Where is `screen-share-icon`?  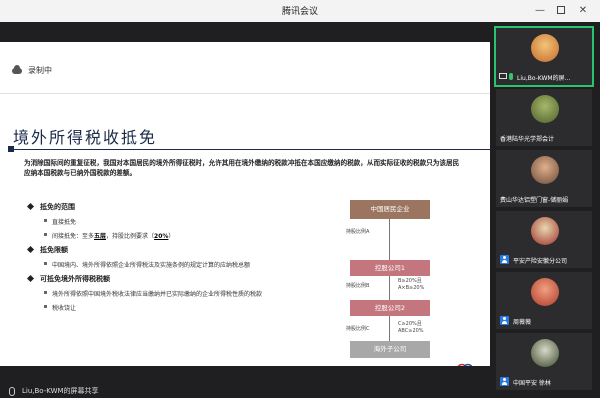
screen-share-icon is located at coordinates (503, 76).